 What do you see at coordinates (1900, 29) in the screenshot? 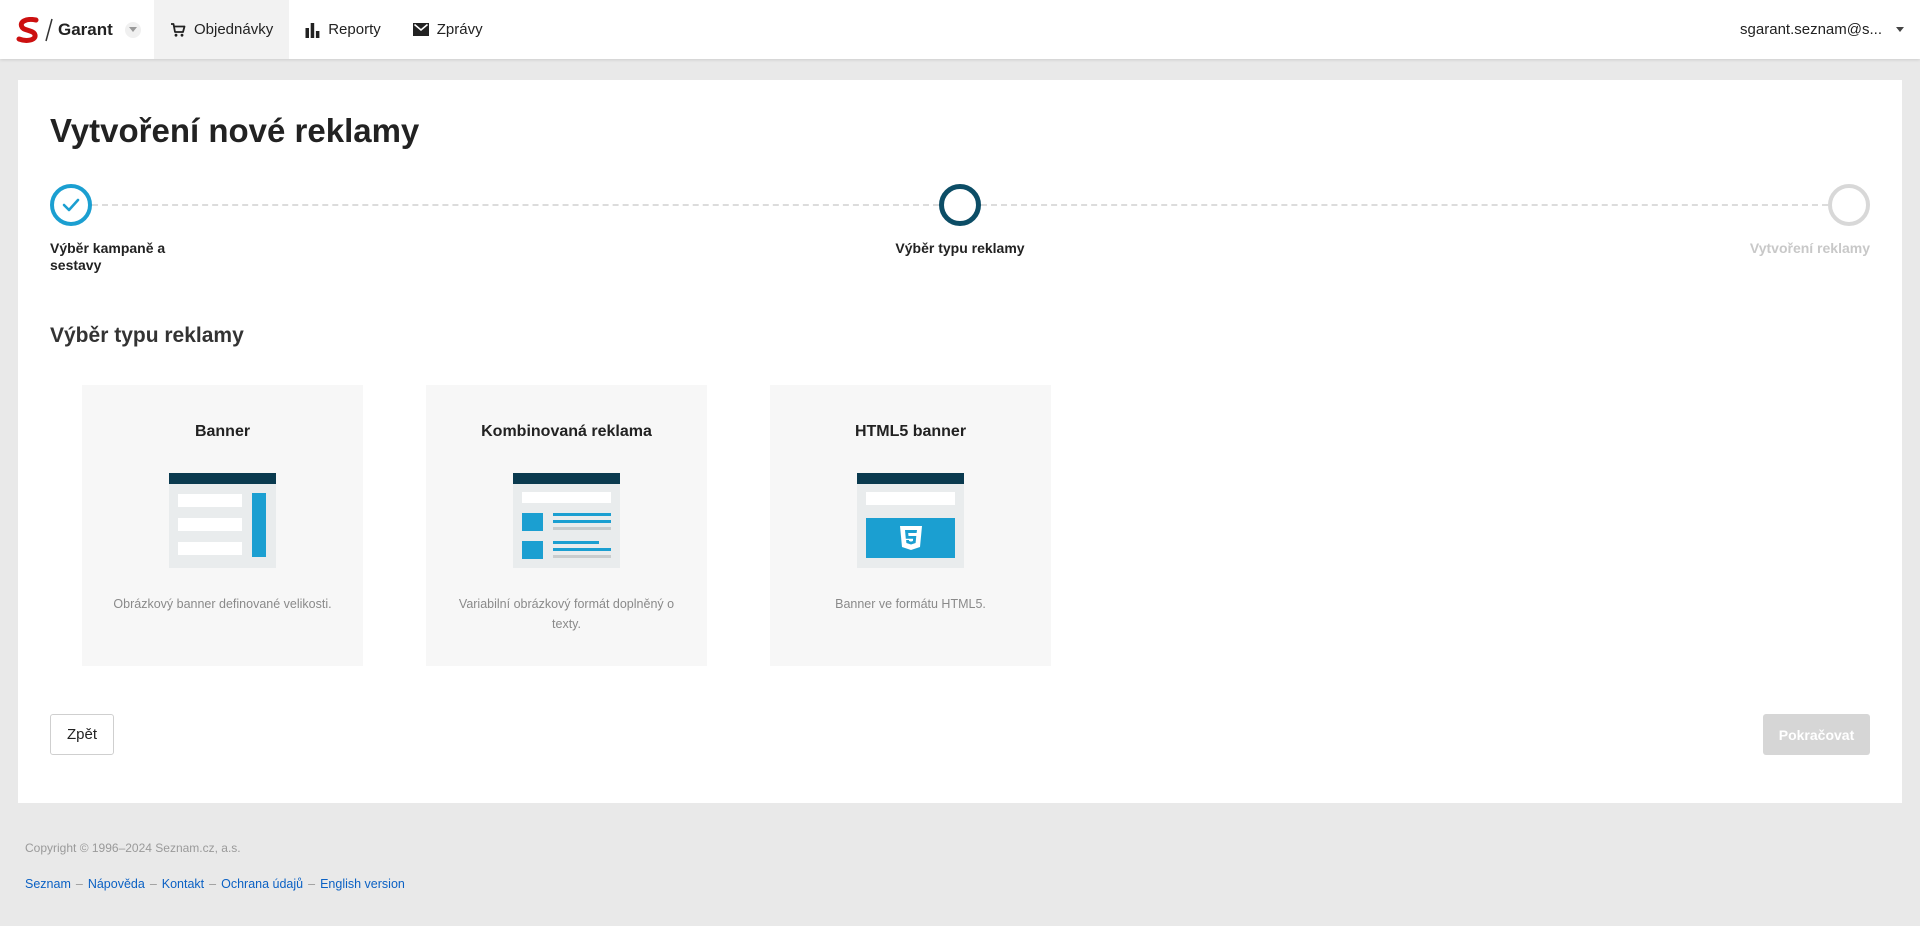
I see `chevron-down-icon` at bounding box center [1900, 29].